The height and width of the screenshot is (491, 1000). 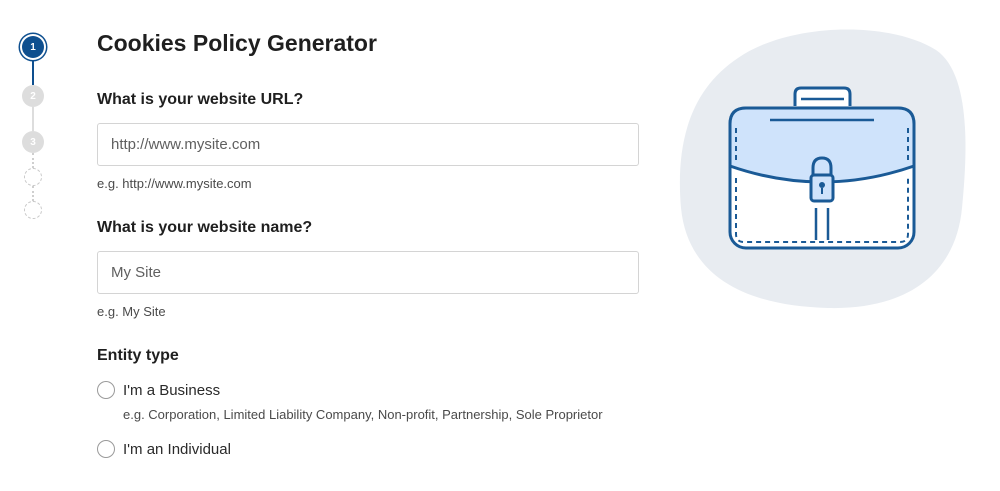 I want to click on step-5-indicator, so click(x=33, y=210).